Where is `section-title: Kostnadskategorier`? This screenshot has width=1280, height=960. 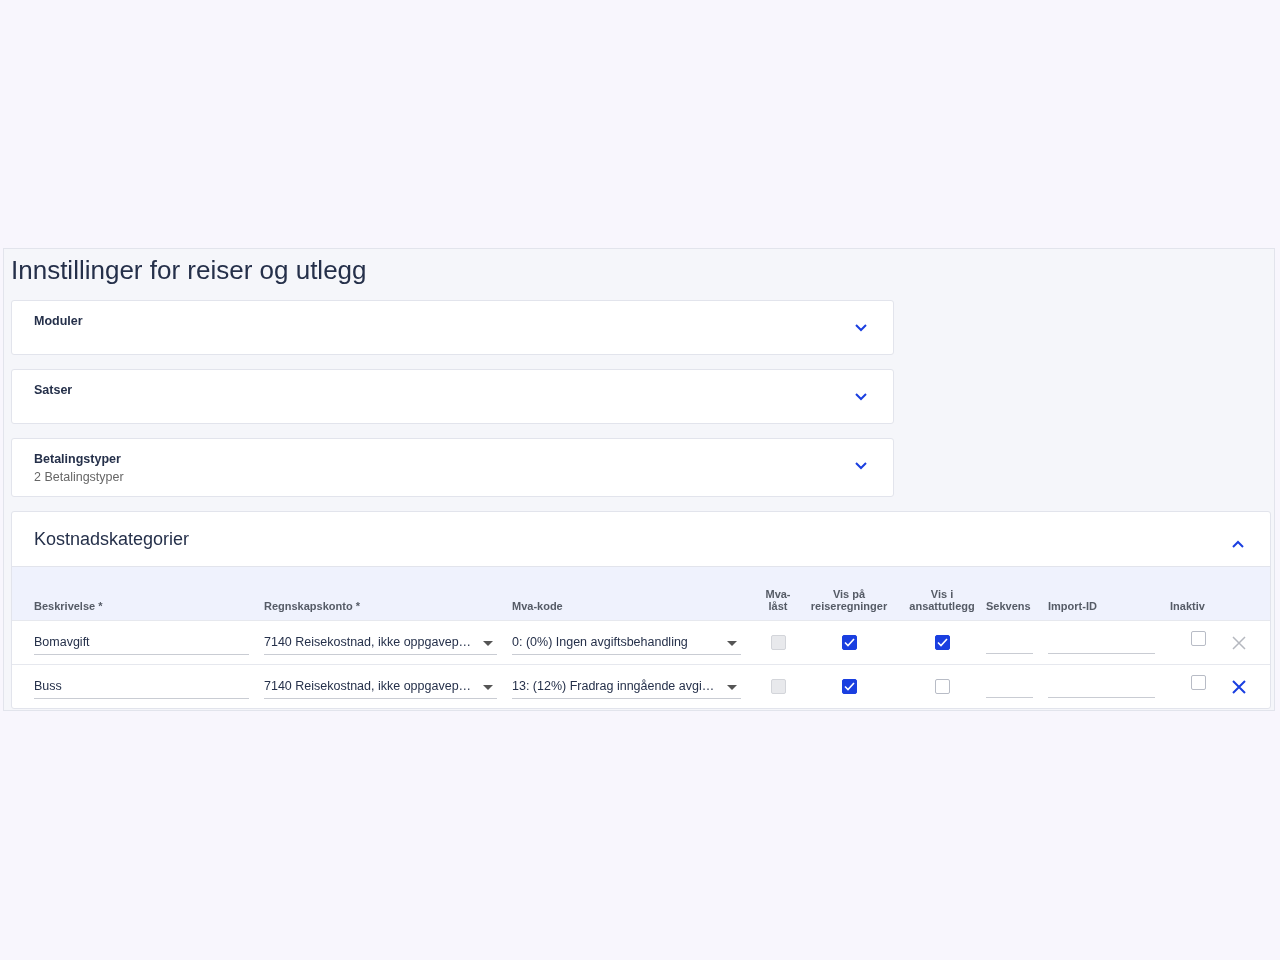
section-title: Kostnadskategorier is located at coordinates (112, 539).